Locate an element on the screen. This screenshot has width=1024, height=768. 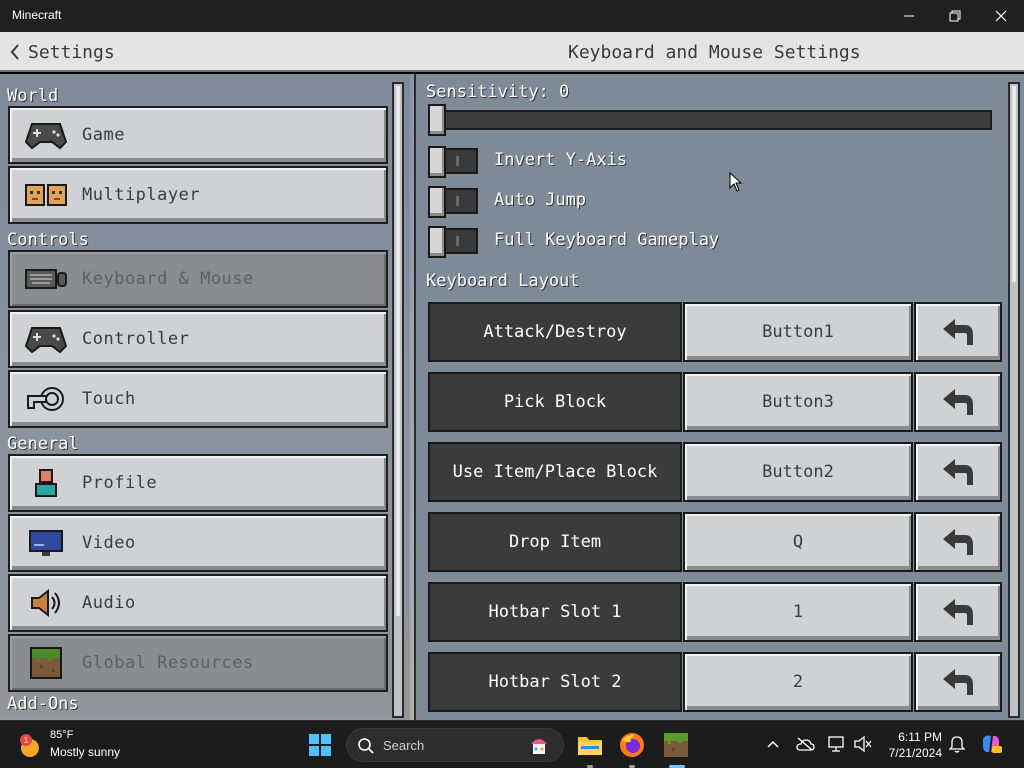
sidebar-item-label: Multiplayer is located at coordinates (141, 195).